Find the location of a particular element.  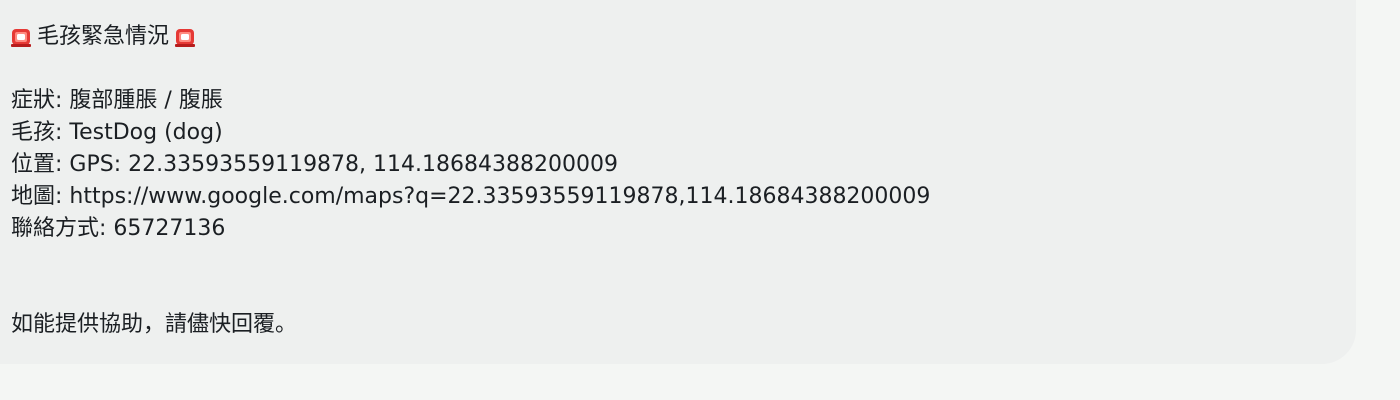

pet-line: 毛孩: TestDog (dog) is located at coordinates (117, 133).